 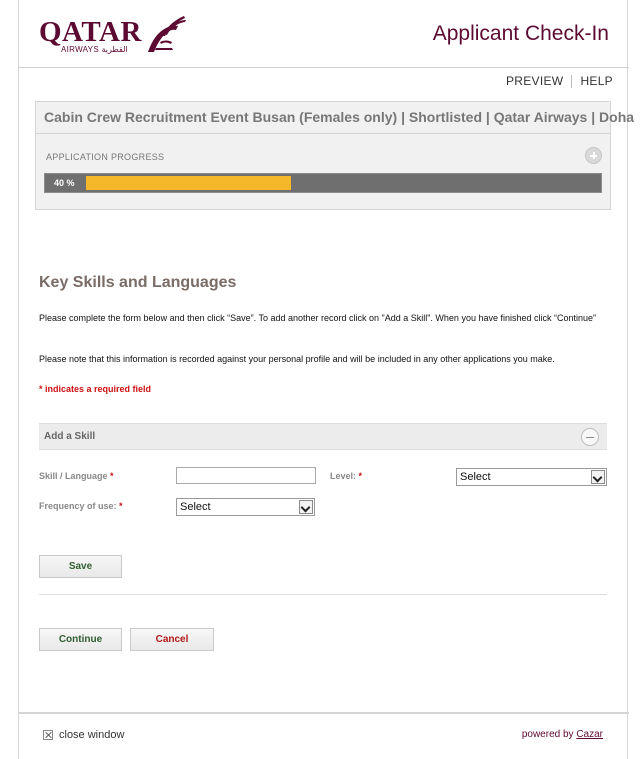 What do you see at coordinates (593, 155) in the screenshot?
I see `plus-circle-icon` at bounding box center [593, 155].